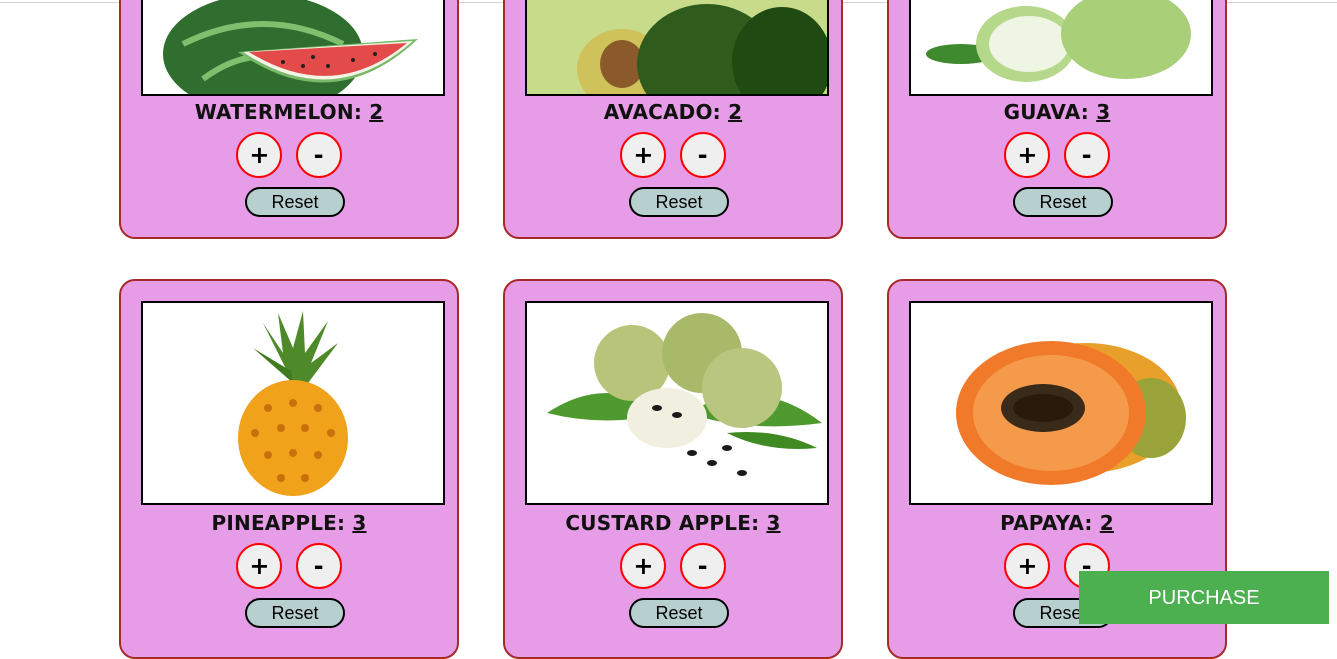 The image size is (1337, 659). Describe the element at coordinates (293, 48) in the screenshot. I see `watermelon-image` at that location.